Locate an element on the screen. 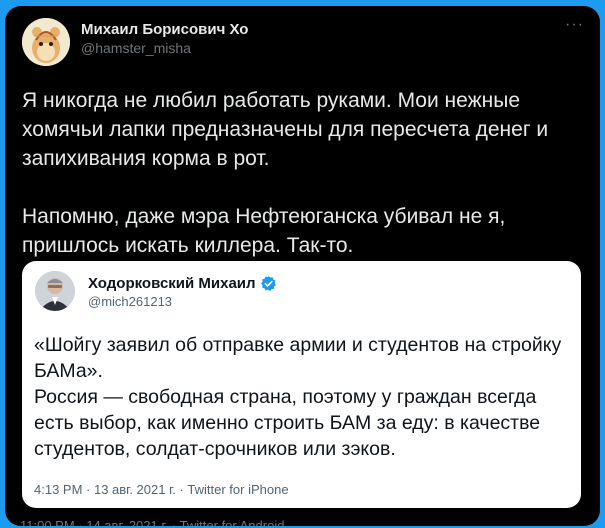  quoted-author-name-row: Ходорковский Михаил is located at coordinates (182, 283).